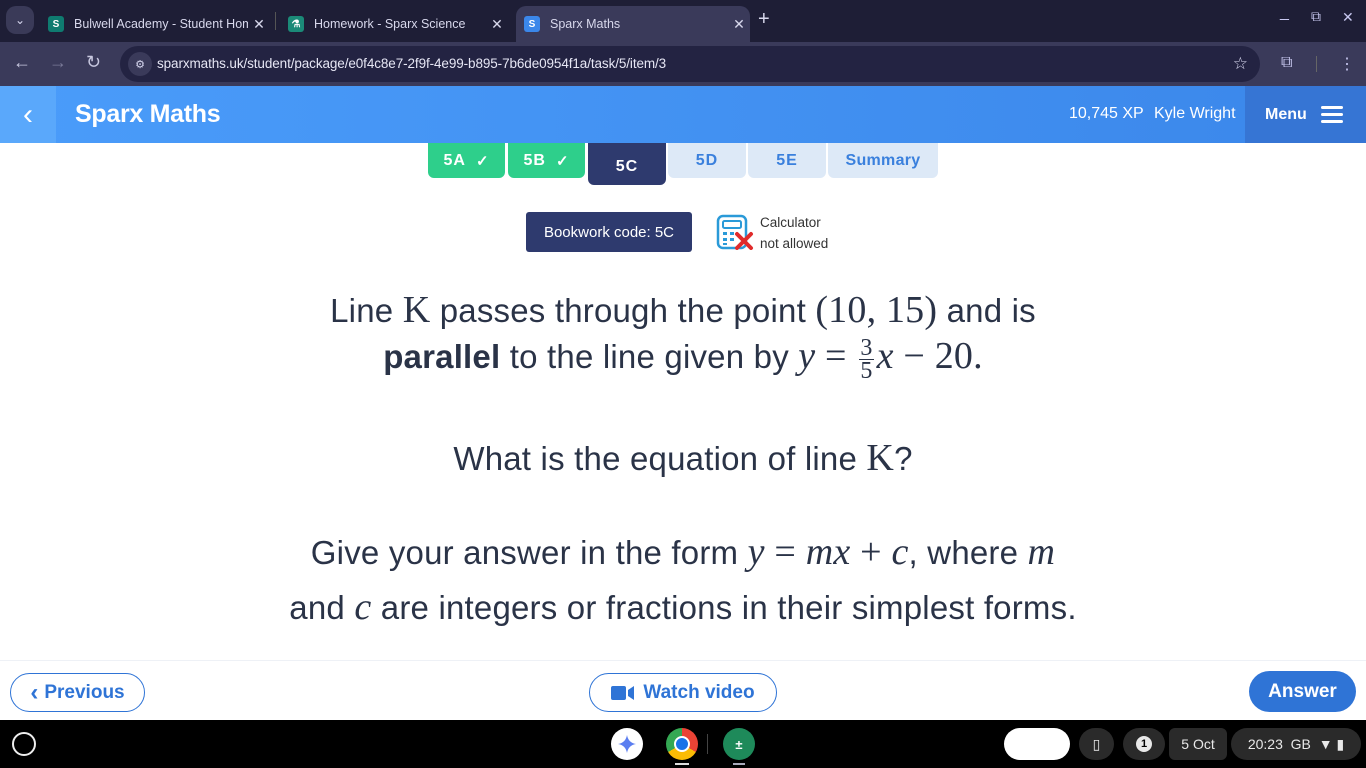 Image resolution: width=1366 pixels, height=768 pixels. I want to click on question-text: ?, so click(903, 458).